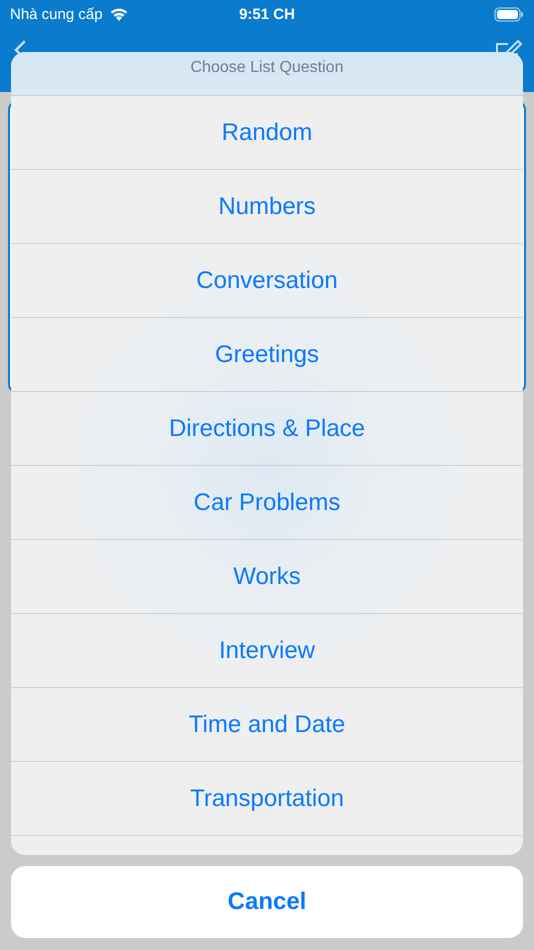 The width and height of the screenshot is (534, 950). Describe the element at coordinates (267, 577) in the screenshot. I see `sheet-option: Works` at that location.